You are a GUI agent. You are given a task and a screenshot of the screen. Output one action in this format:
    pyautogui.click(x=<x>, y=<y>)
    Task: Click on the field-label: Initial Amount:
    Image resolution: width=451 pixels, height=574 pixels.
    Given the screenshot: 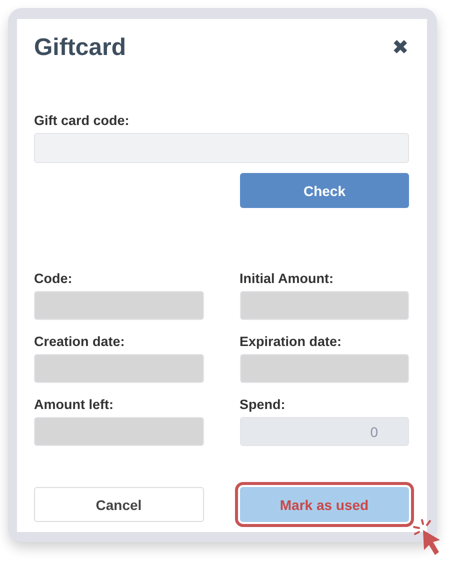 What is the action you would take?
    pyautogui.click(x=287, y=279)
    